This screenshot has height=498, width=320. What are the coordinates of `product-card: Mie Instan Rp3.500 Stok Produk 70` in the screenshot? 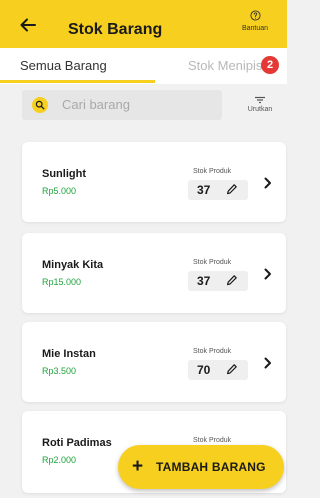 It's located at (154, 362).